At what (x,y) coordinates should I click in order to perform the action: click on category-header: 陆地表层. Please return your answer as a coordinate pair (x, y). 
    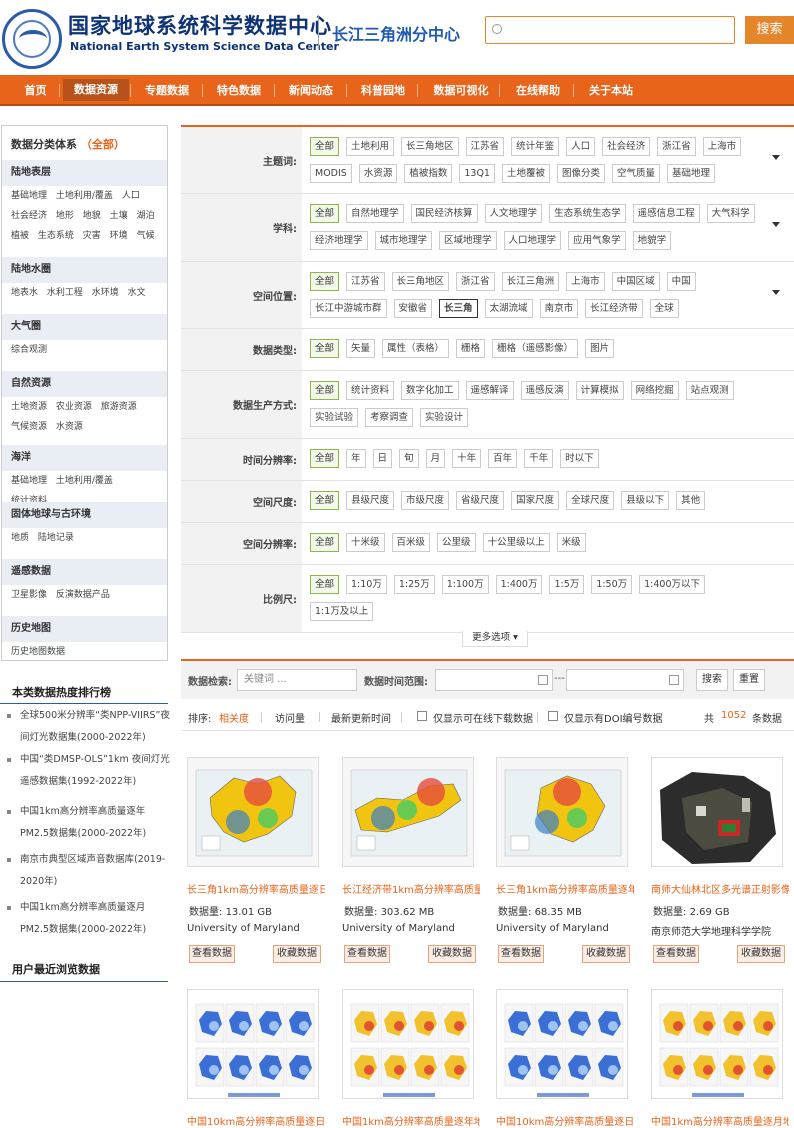
    Looking at the image, I should click on (84, 173).